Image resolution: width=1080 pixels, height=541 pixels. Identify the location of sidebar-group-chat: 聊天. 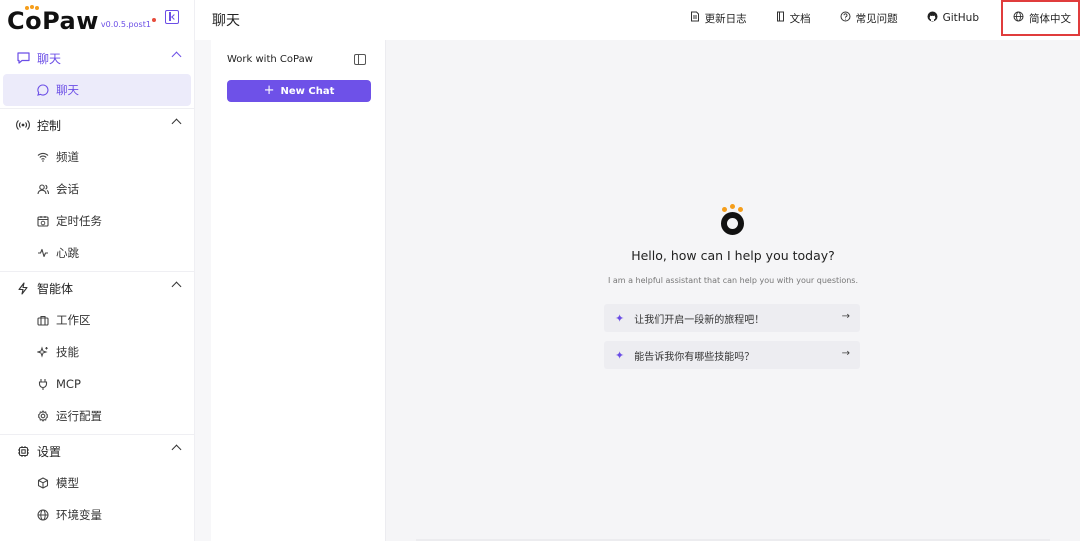
(97, 58).